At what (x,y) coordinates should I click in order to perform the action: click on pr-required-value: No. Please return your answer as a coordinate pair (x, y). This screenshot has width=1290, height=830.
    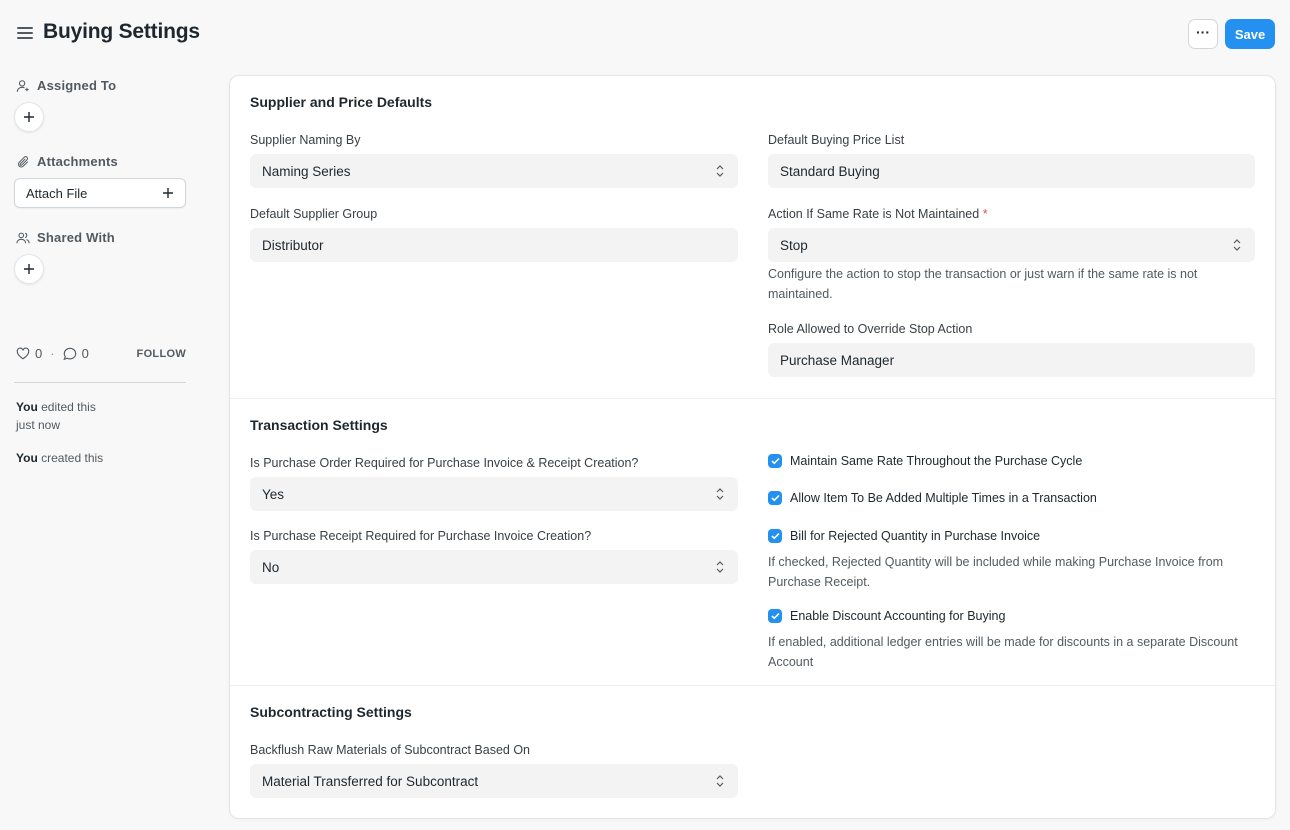
    Looking at the image, I should click on (271, 567).